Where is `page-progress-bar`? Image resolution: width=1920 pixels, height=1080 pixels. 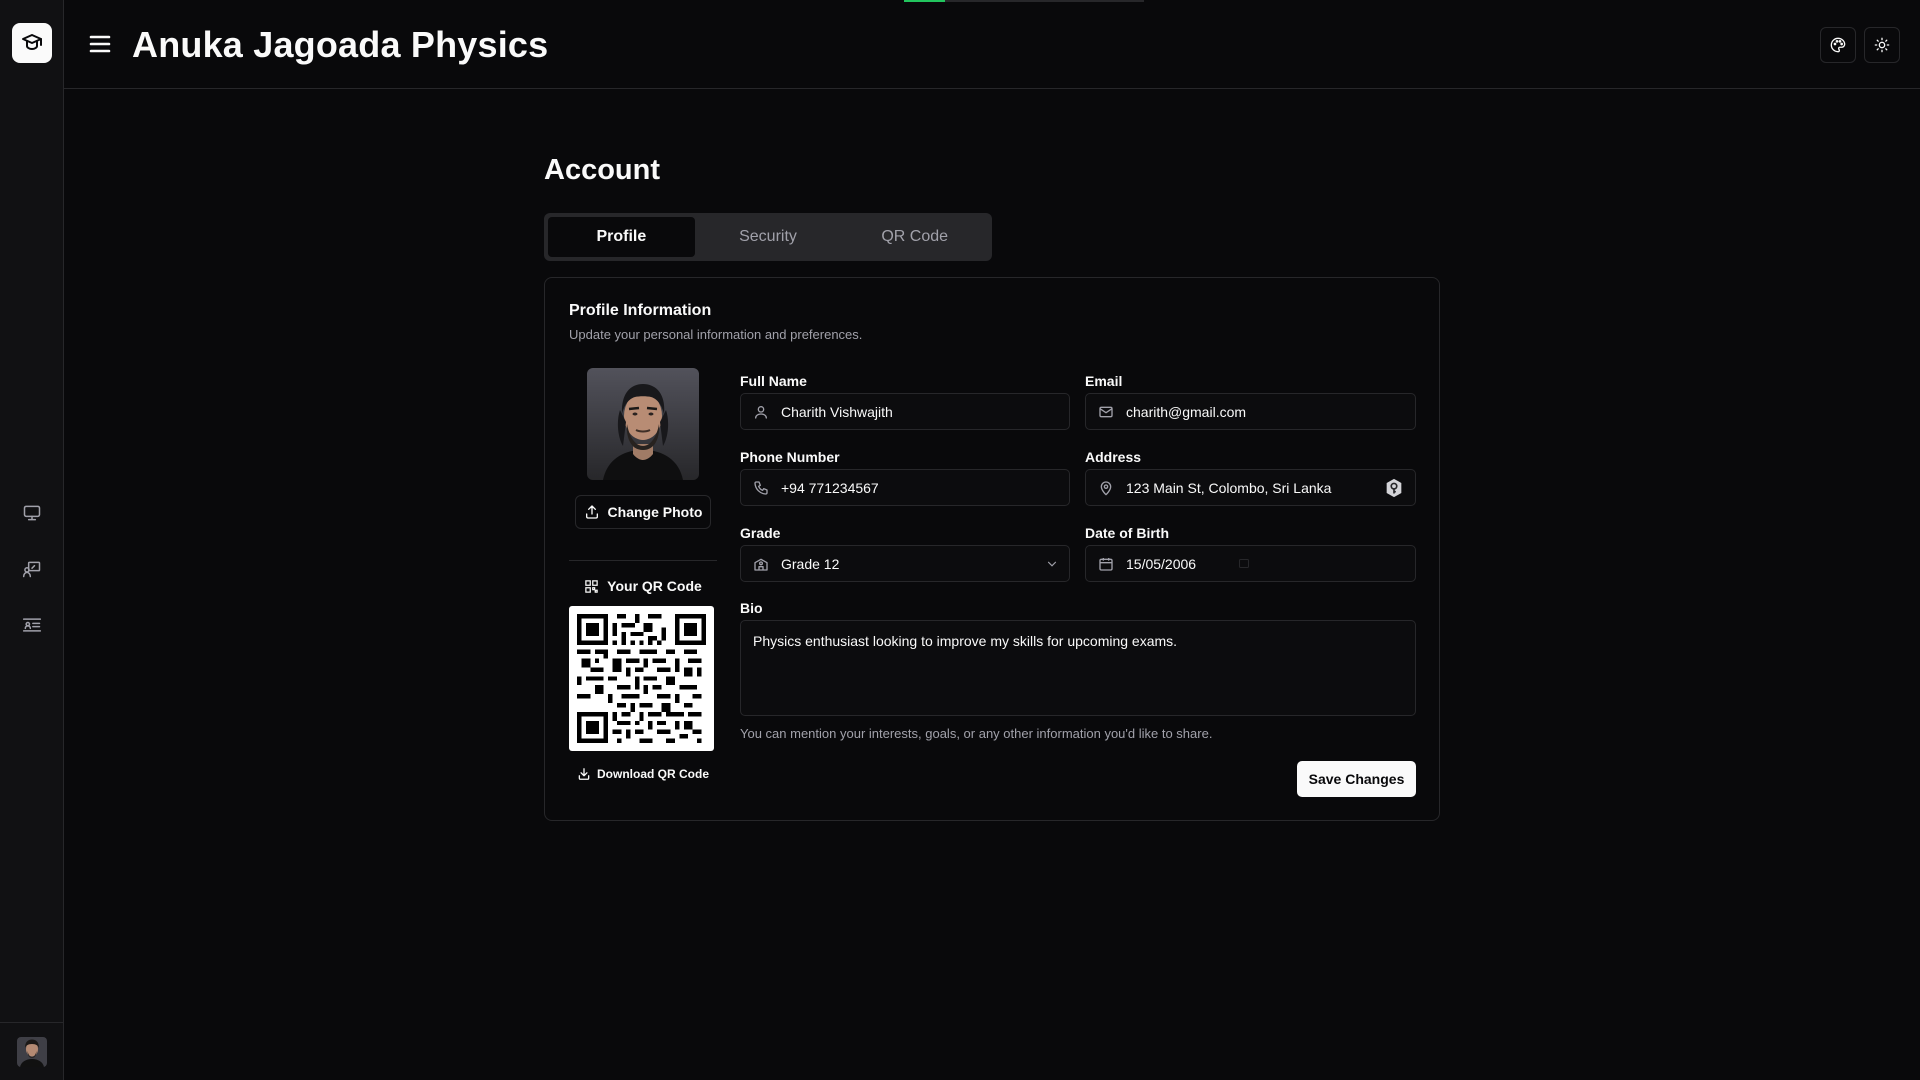 page-progress-bar is located at coordinates (1024, 1).